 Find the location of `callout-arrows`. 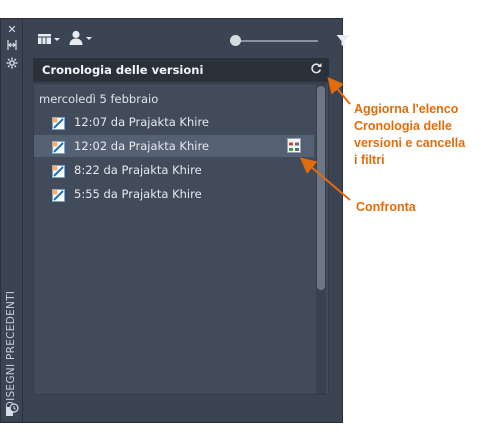

callout-arrows is located at coordinates (325, 138).